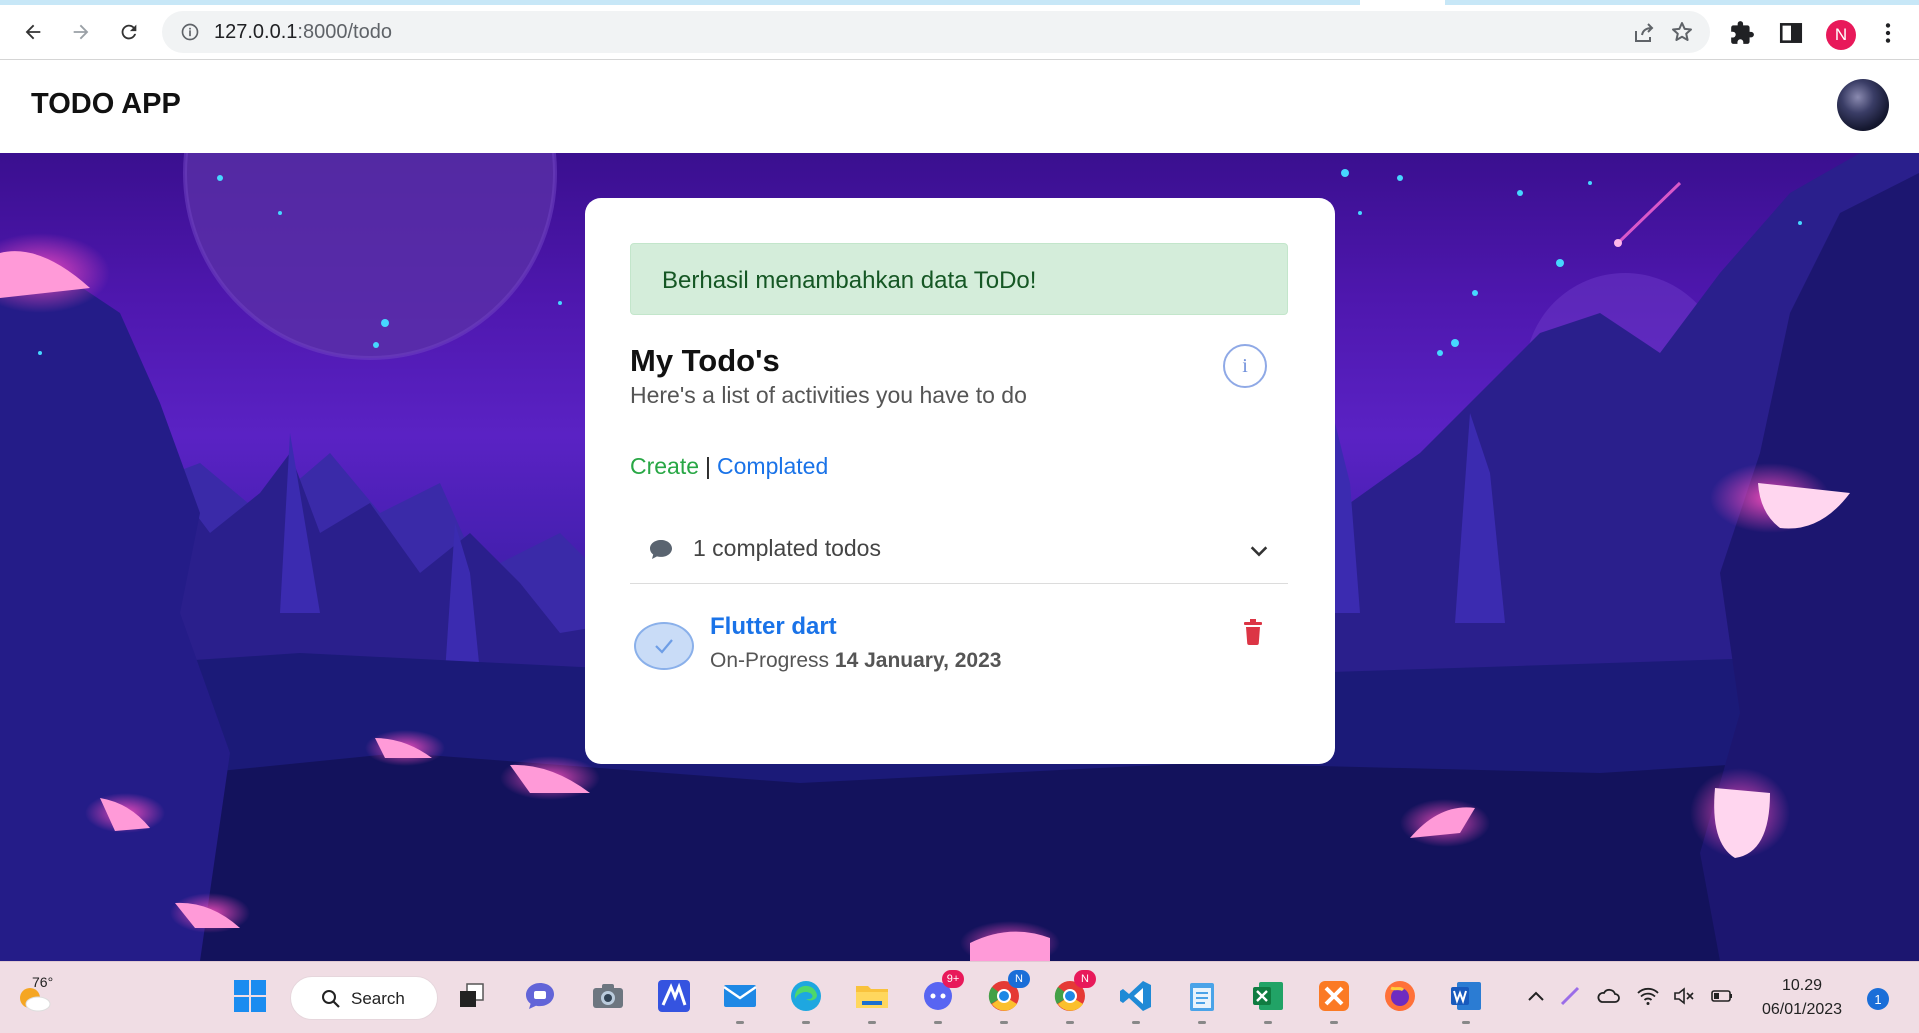 The width and height of the screenshot is (1919, 1033). Describe the element at coordinates (1135, 996) in the screenshot. I see `vscode-icon` at that location.